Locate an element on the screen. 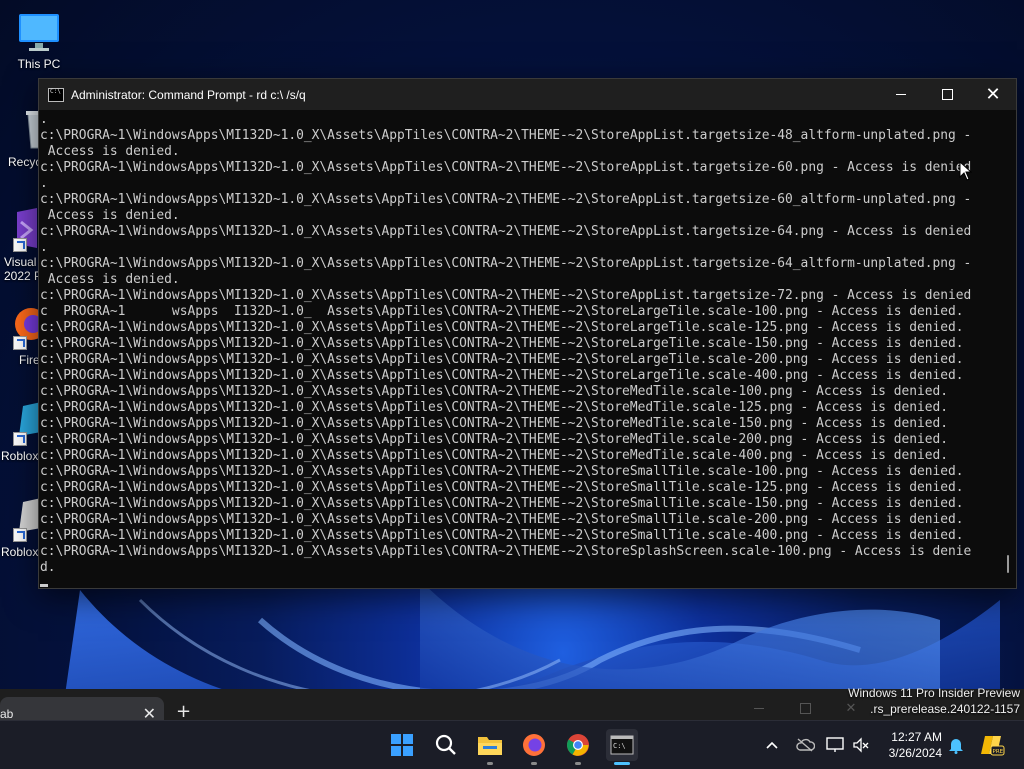 The height and width of the screenshot is (769, 1024). cmd-app-icon is located at coordinates (56, 94).